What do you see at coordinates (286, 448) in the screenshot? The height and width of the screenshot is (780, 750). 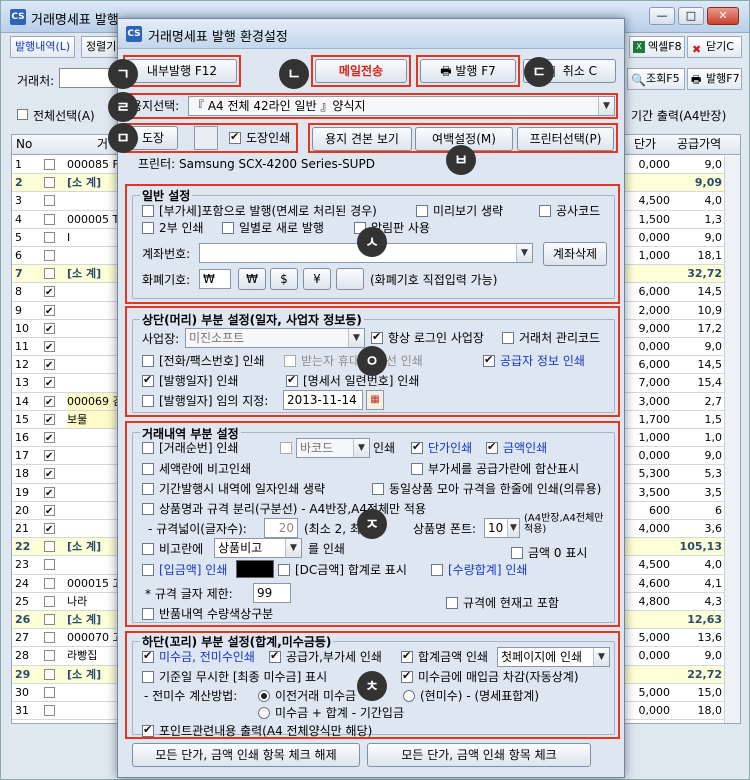 I see `barcode-checkbox` at bounding box center [286, 448].